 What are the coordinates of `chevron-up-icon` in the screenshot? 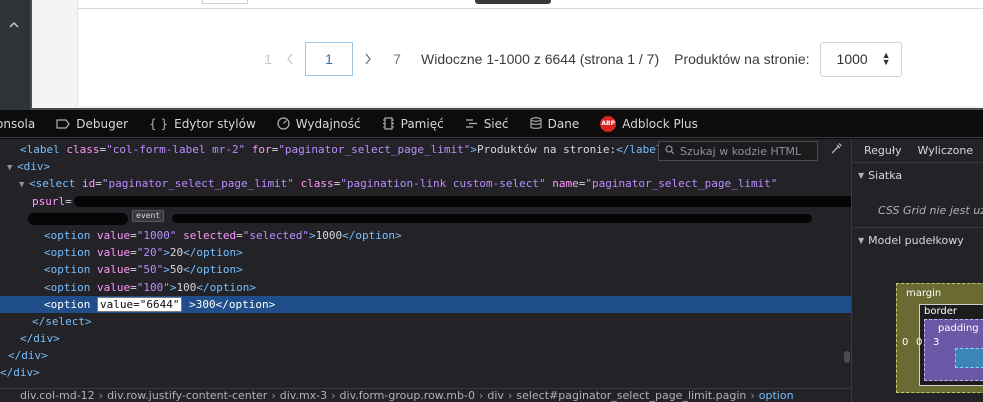 It's located at (14, 24).